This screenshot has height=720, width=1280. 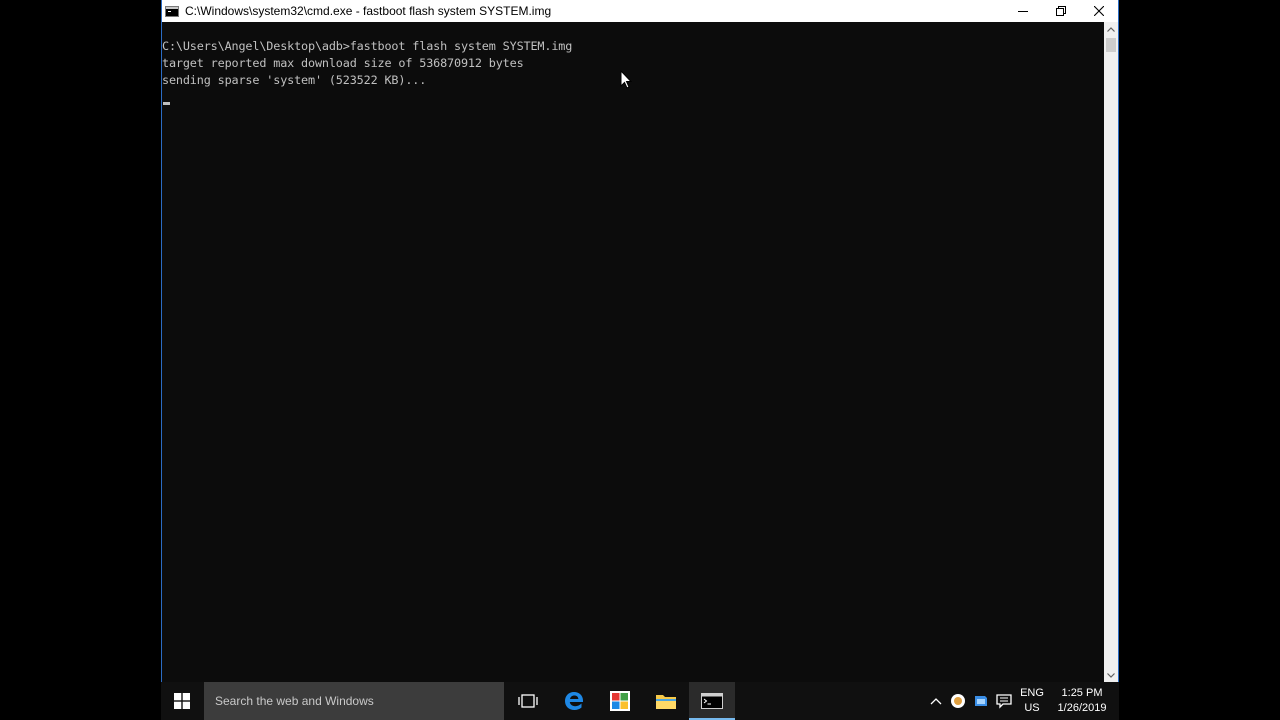 I want to click on scroll-up-button, so click(x=1111, y=29).